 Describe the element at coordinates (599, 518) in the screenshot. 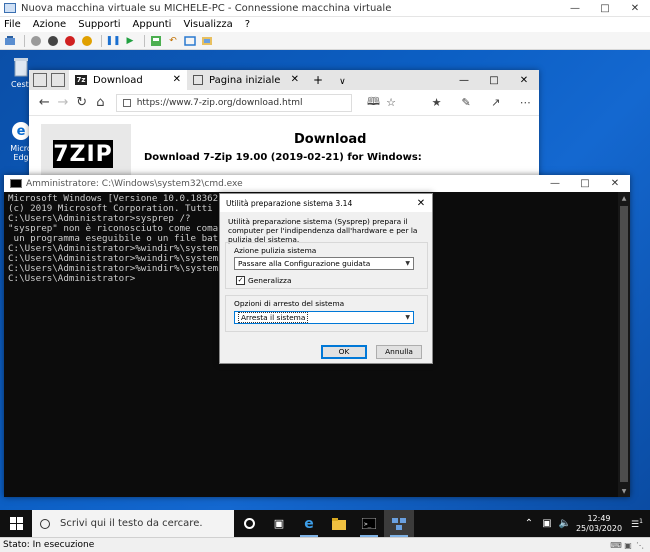

I see `clock-time: 12:49` at that location.